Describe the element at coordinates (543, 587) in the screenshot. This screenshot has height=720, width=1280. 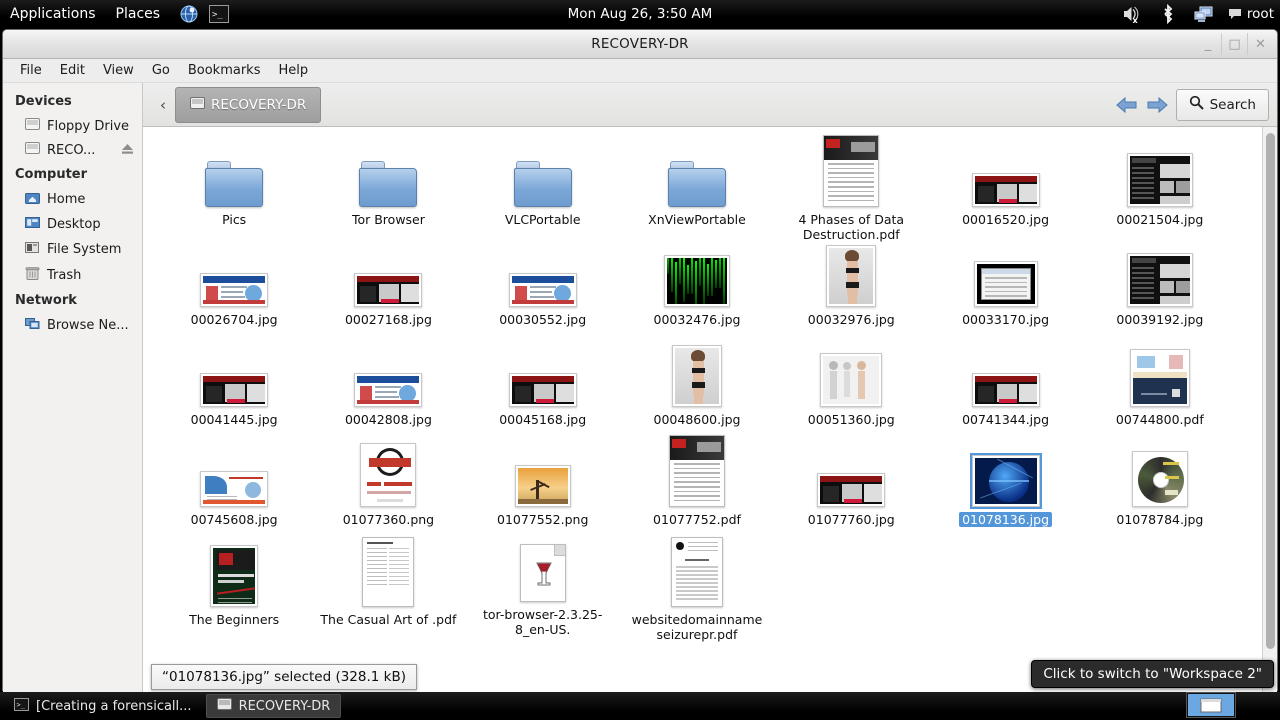
I see `file-item: tor-browser-2.3.25-8_en-US.` at that location.